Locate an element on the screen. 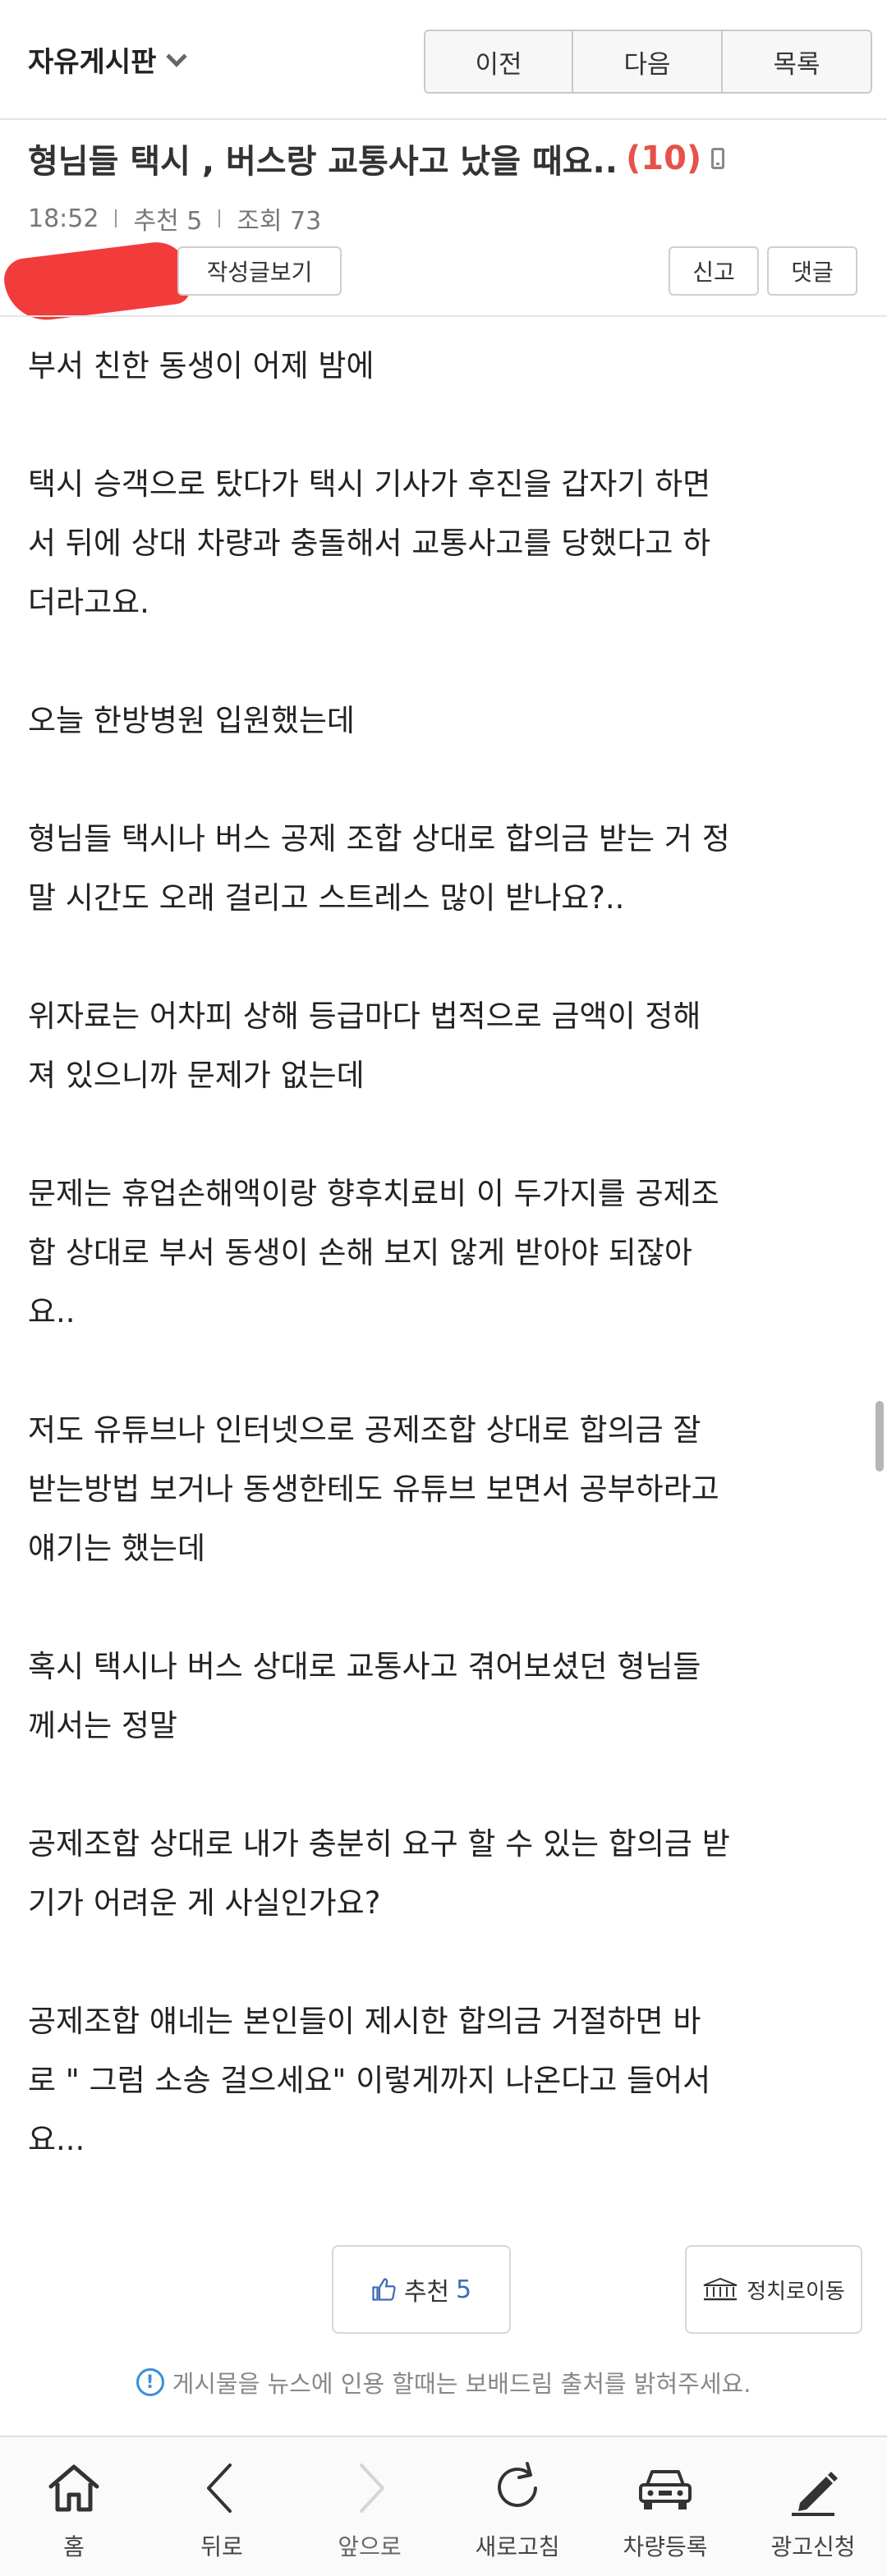 Image resolution: width=887 pixels, height=2576 pixels. nav-ad-request-label: 광고신청 is located at coordinates (813, 2546).